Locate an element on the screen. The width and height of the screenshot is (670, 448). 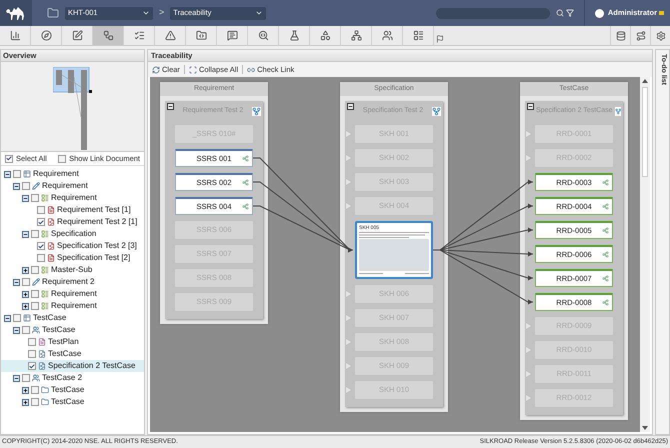
chat-icon is located at coordinates (232, 35).